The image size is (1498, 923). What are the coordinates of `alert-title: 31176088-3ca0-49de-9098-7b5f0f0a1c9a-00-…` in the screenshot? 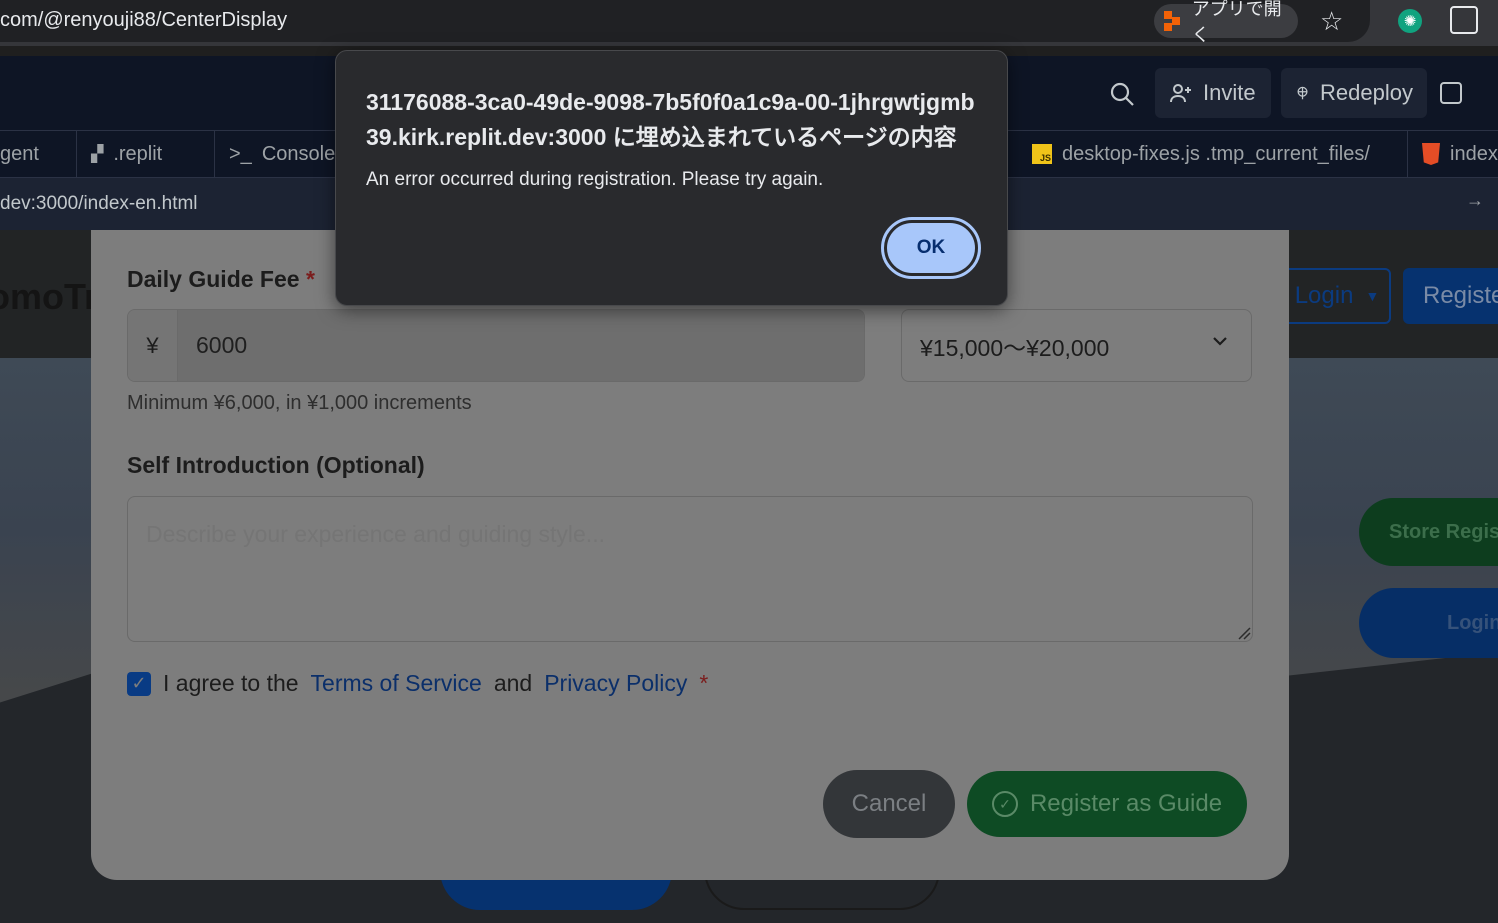 It's located at (670, 119).